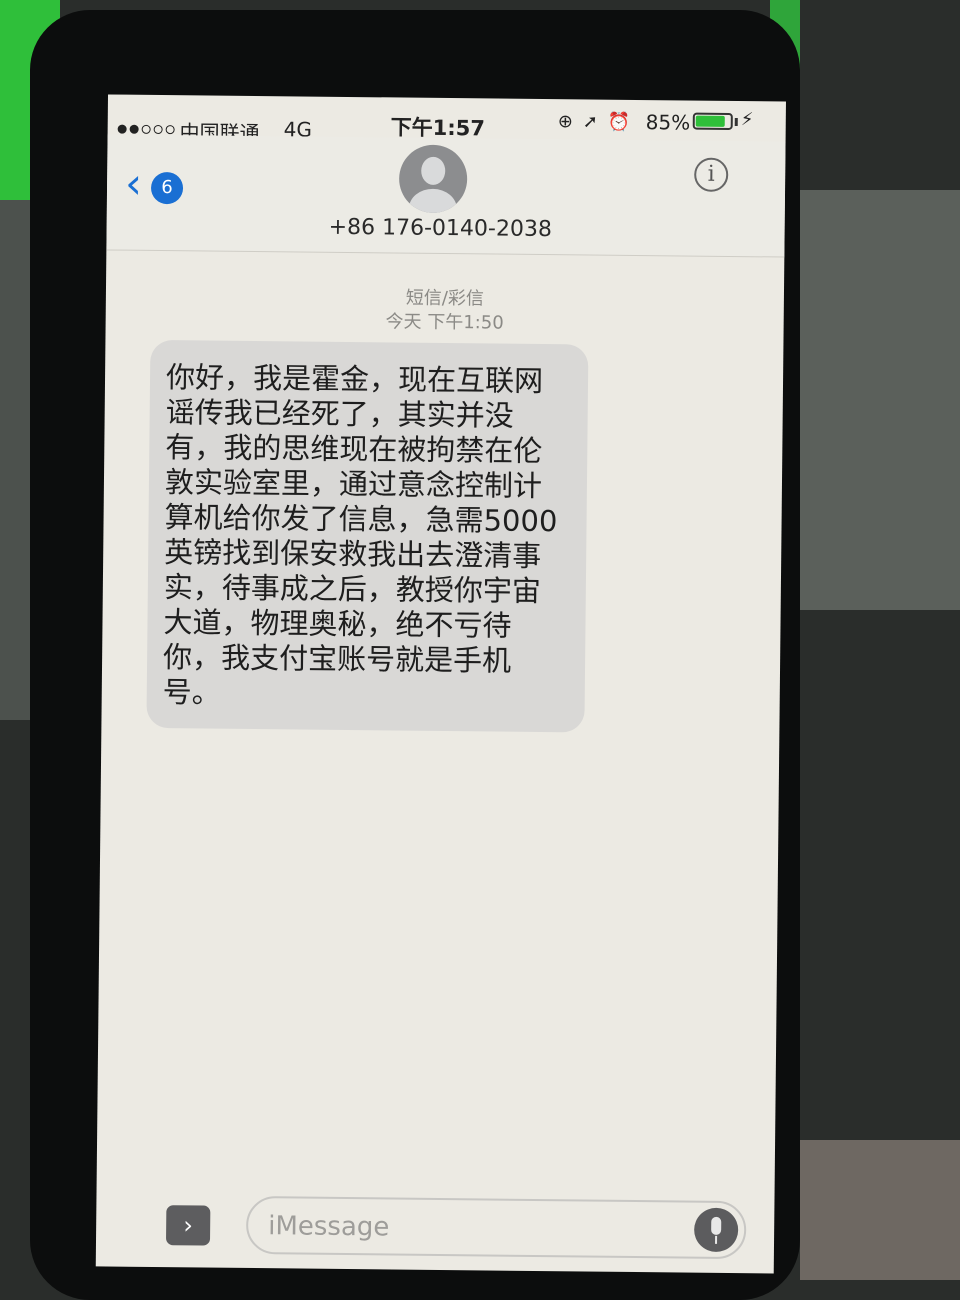 The height and width of the screenshot is (1300, 960). Describe the element at coordinates (590, 122) in the screenshot. I see `location-arrow-icon: ➚` at that location.